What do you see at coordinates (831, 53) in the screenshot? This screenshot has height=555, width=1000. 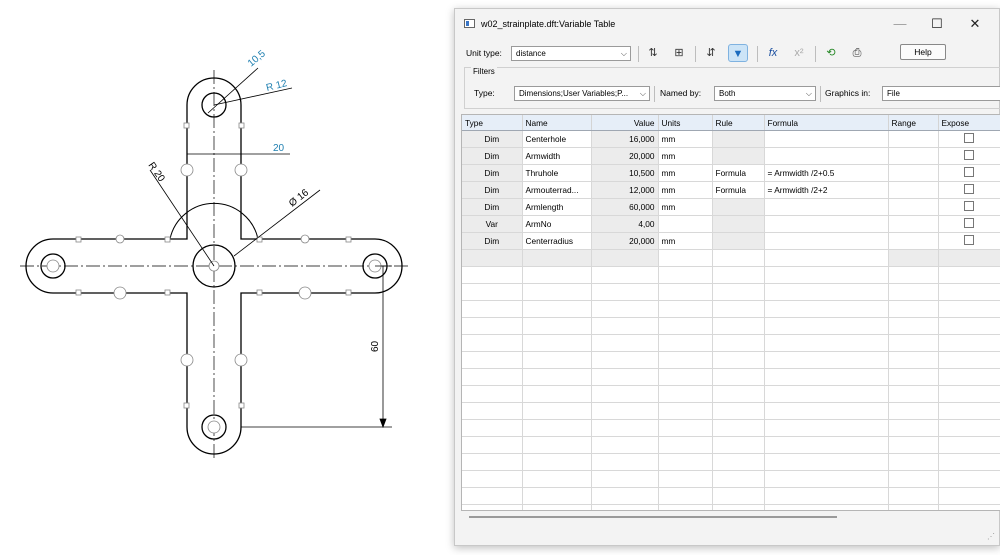 I see `refresh-icon: ⟲` at bounding box center [831, 53].